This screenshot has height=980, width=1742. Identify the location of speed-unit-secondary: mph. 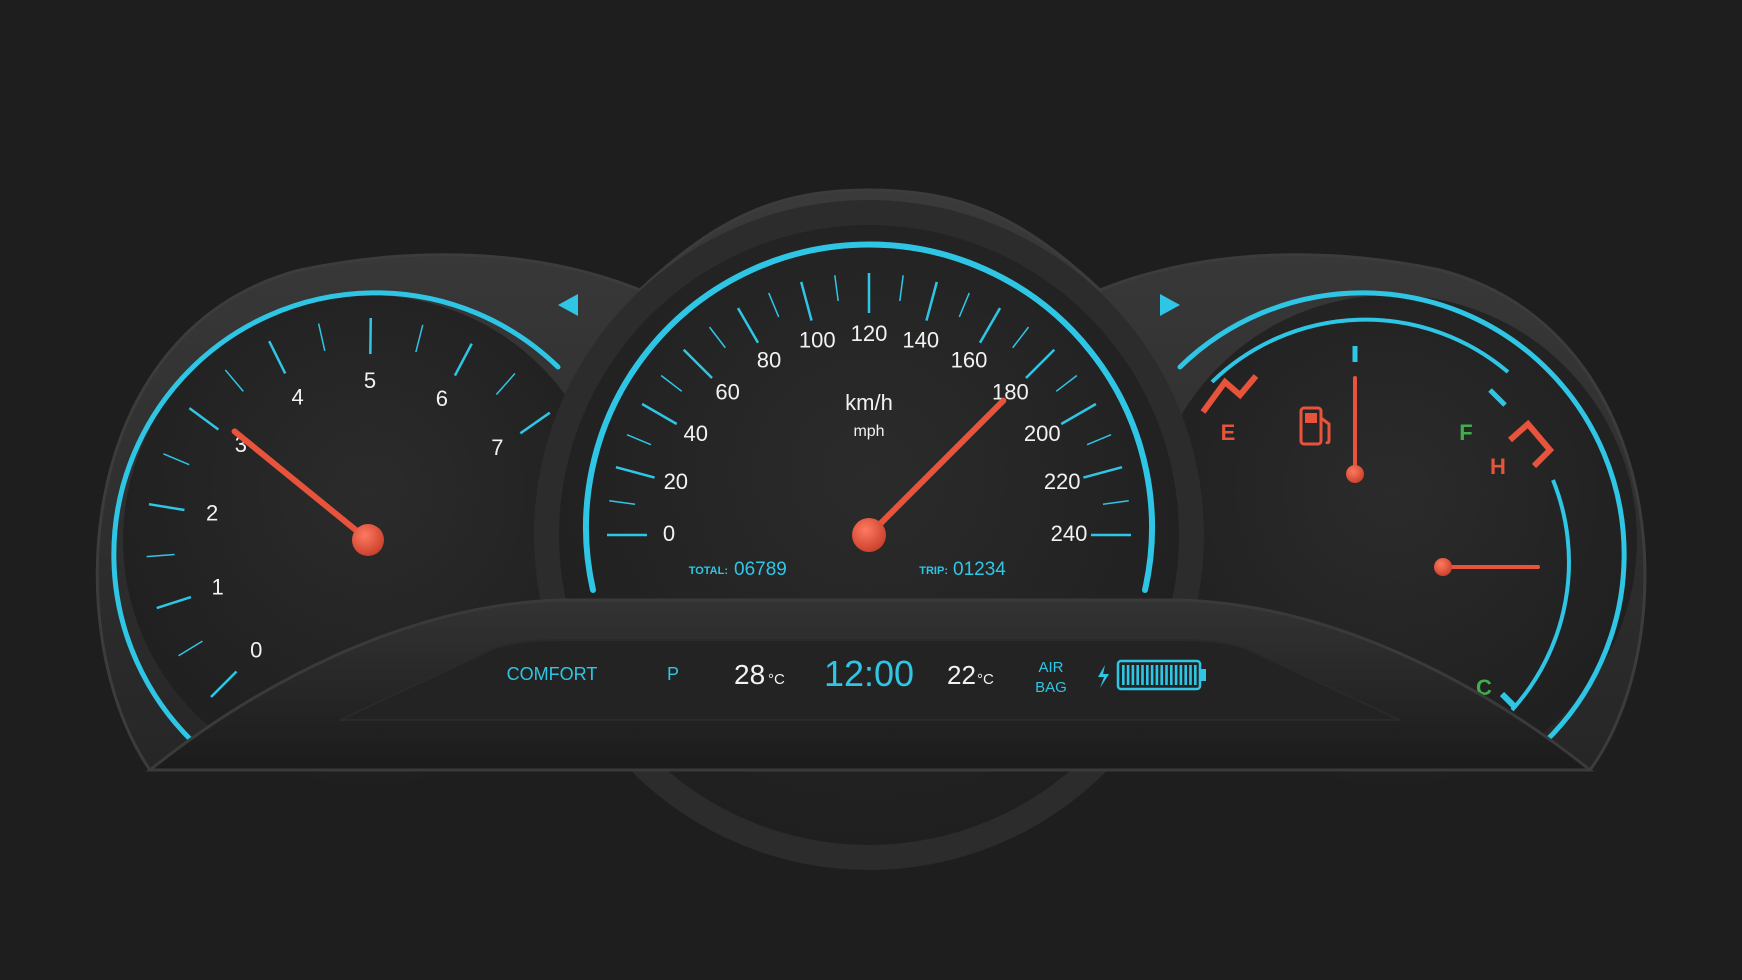
(868, 431).